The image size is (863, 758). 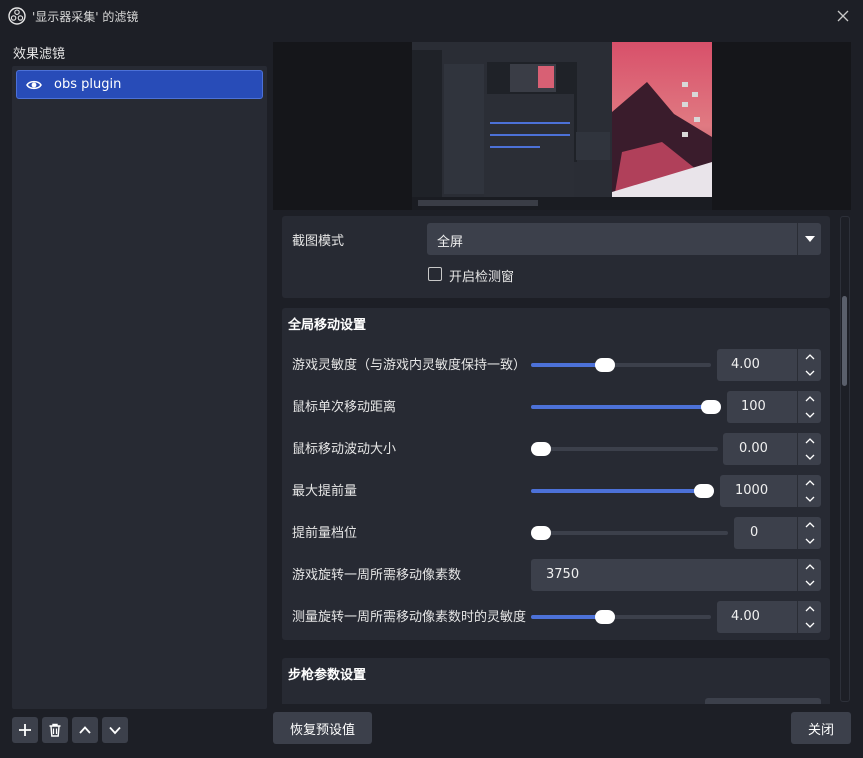 I want to click on mouse-jitter-slider, so click(x=624, y=449).